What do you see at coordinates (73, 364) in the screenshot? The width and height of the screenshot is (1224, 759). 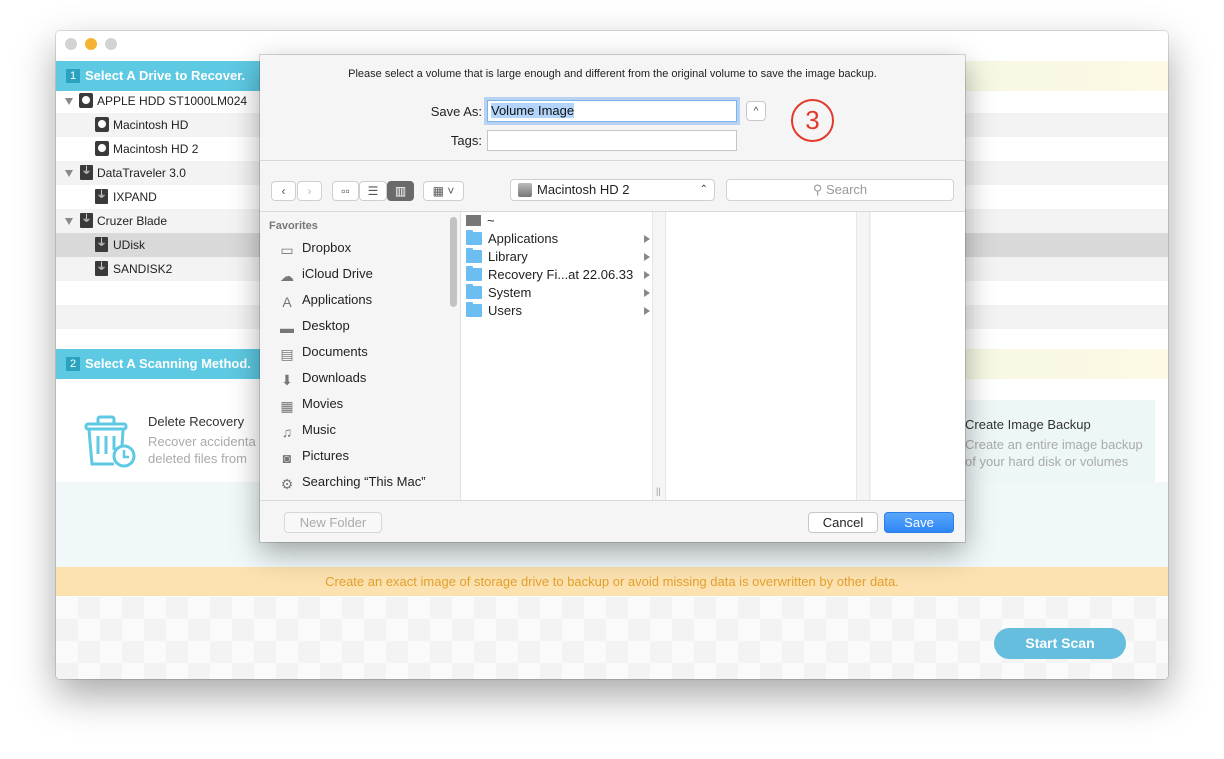 I see `step-number: 2` at bounding box center [73, 364].